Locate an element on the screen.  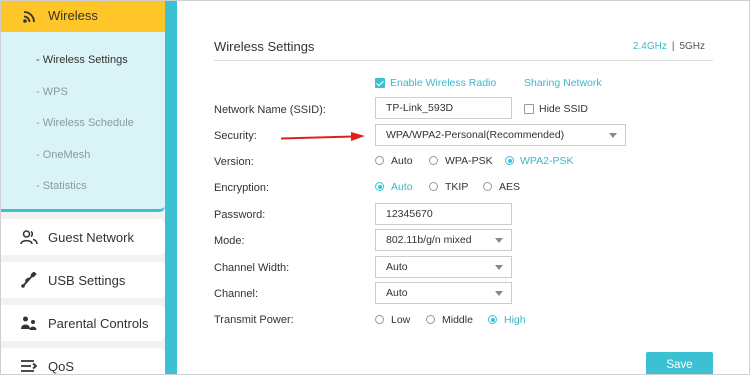
page-title: Wireless Settings is located at coordinates (264, 46).